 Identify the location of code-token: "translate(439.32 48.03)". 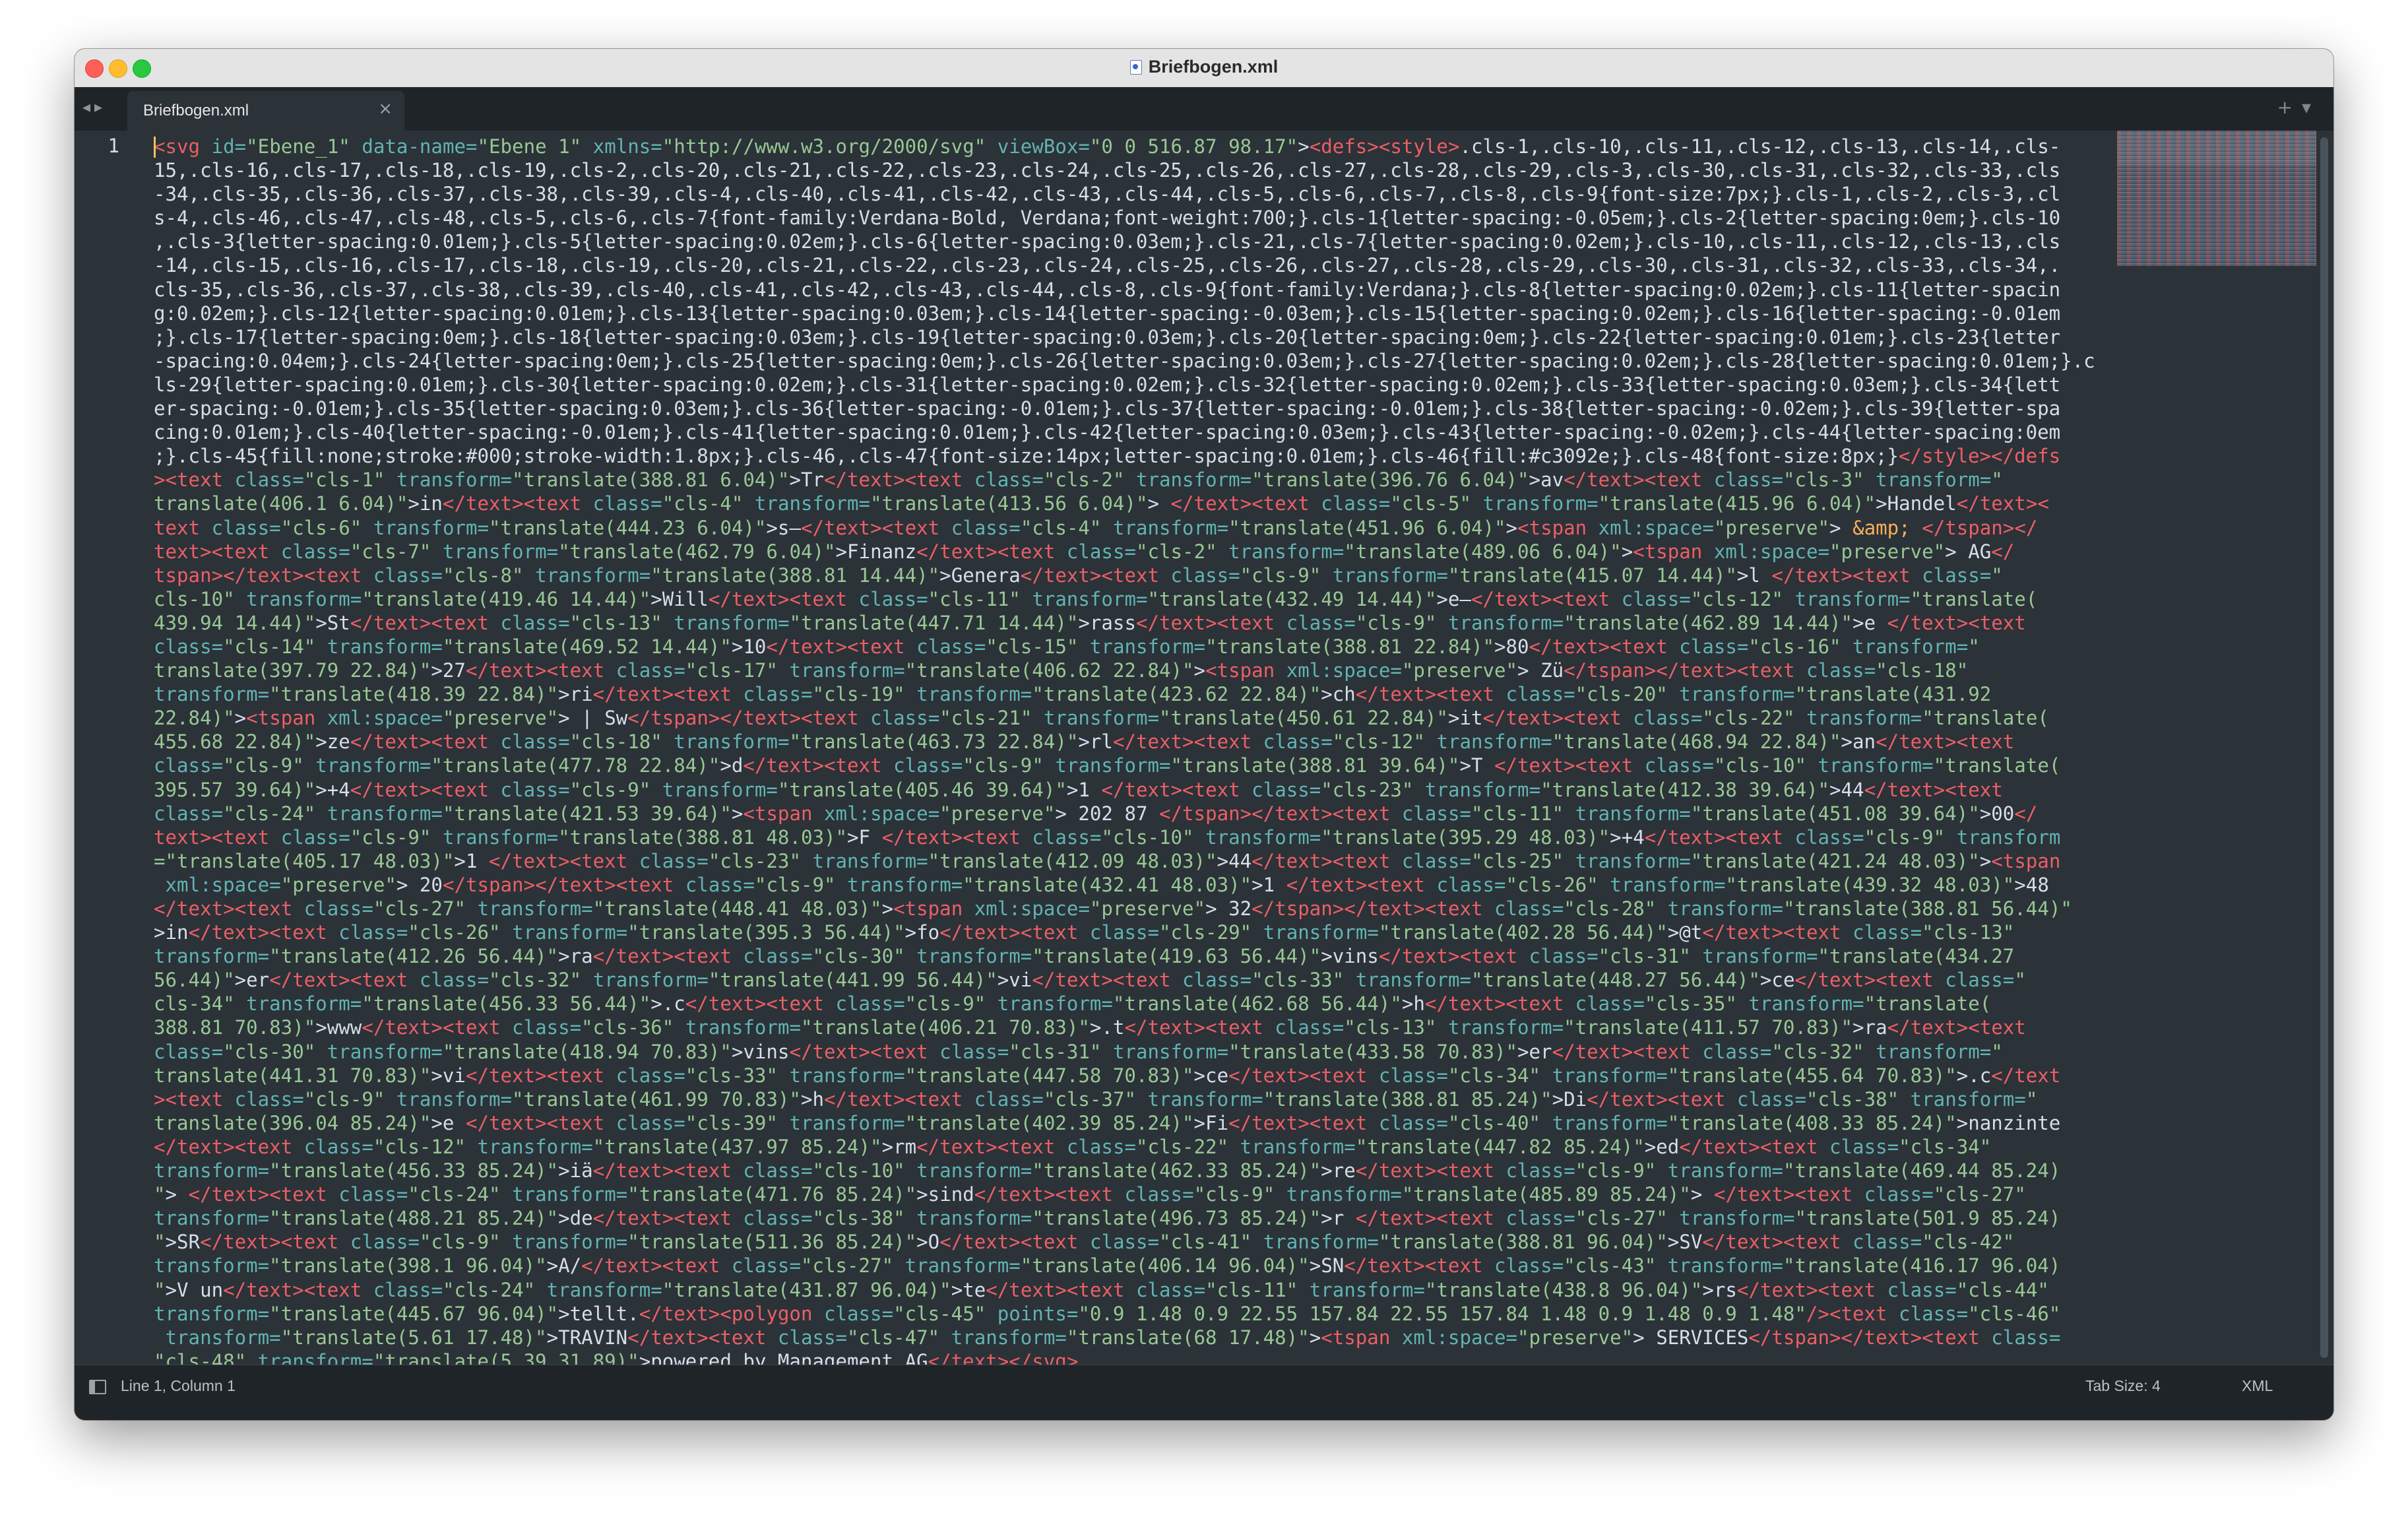
(1870, 885).